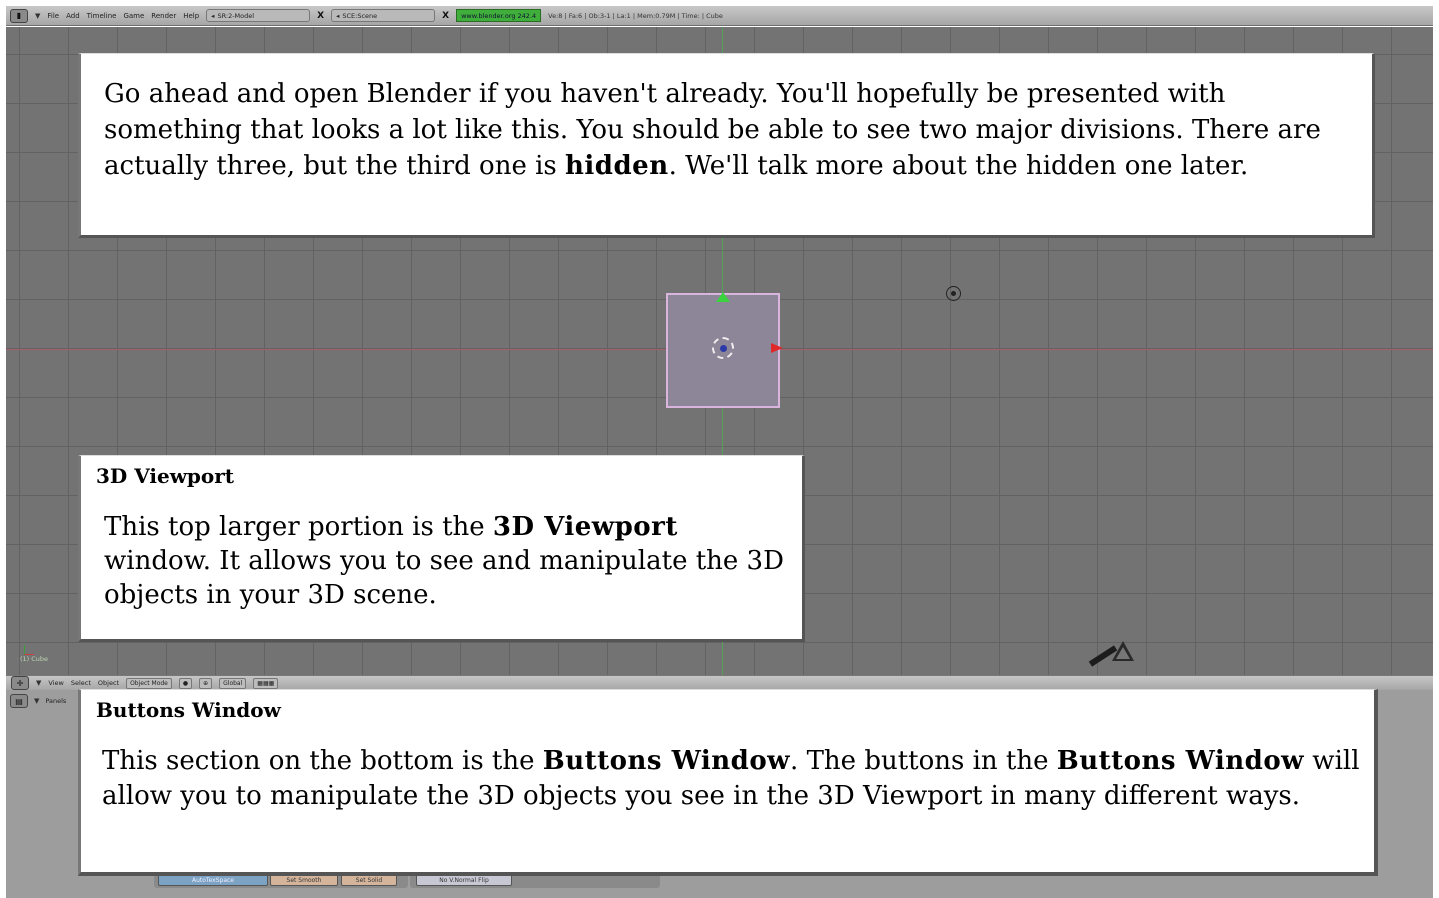  What do you see at coordinates (953, 293) in the screenshot?
I see `lamp-object-icon` at bounding box center [953, 293].